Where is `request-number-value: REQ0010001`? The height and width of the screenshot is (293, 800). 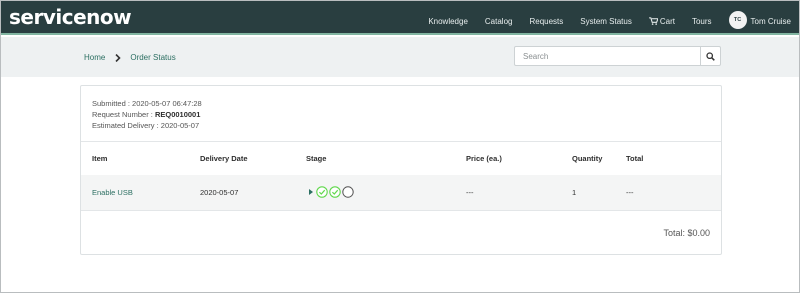 request-number-value: REQ0010001 is located at coordinates (177, 114).